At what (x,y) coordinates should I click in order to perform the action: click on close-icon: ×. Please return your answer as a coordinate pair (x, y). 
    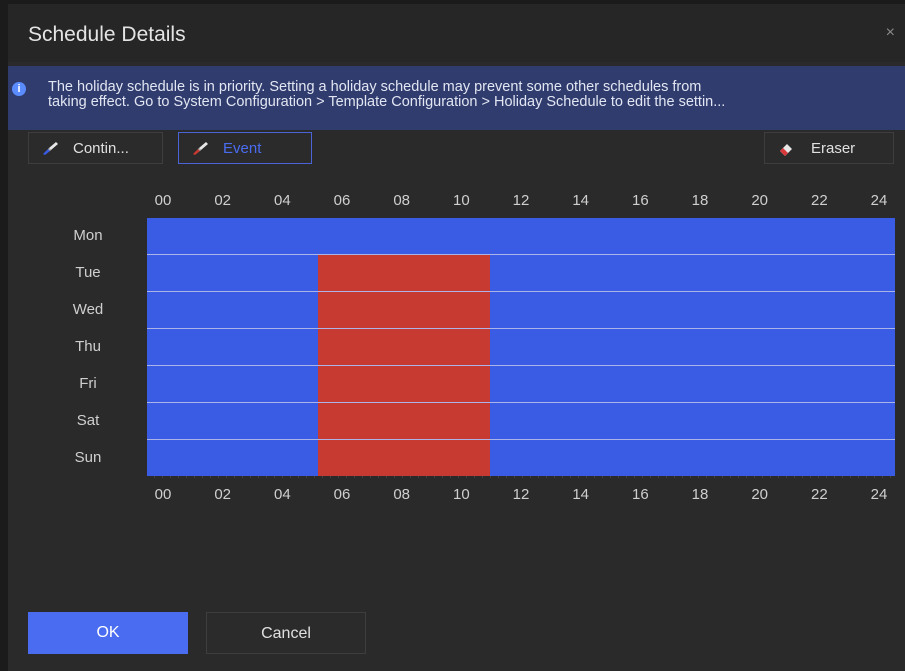
    Looking at the image, I should click on (890, 33).